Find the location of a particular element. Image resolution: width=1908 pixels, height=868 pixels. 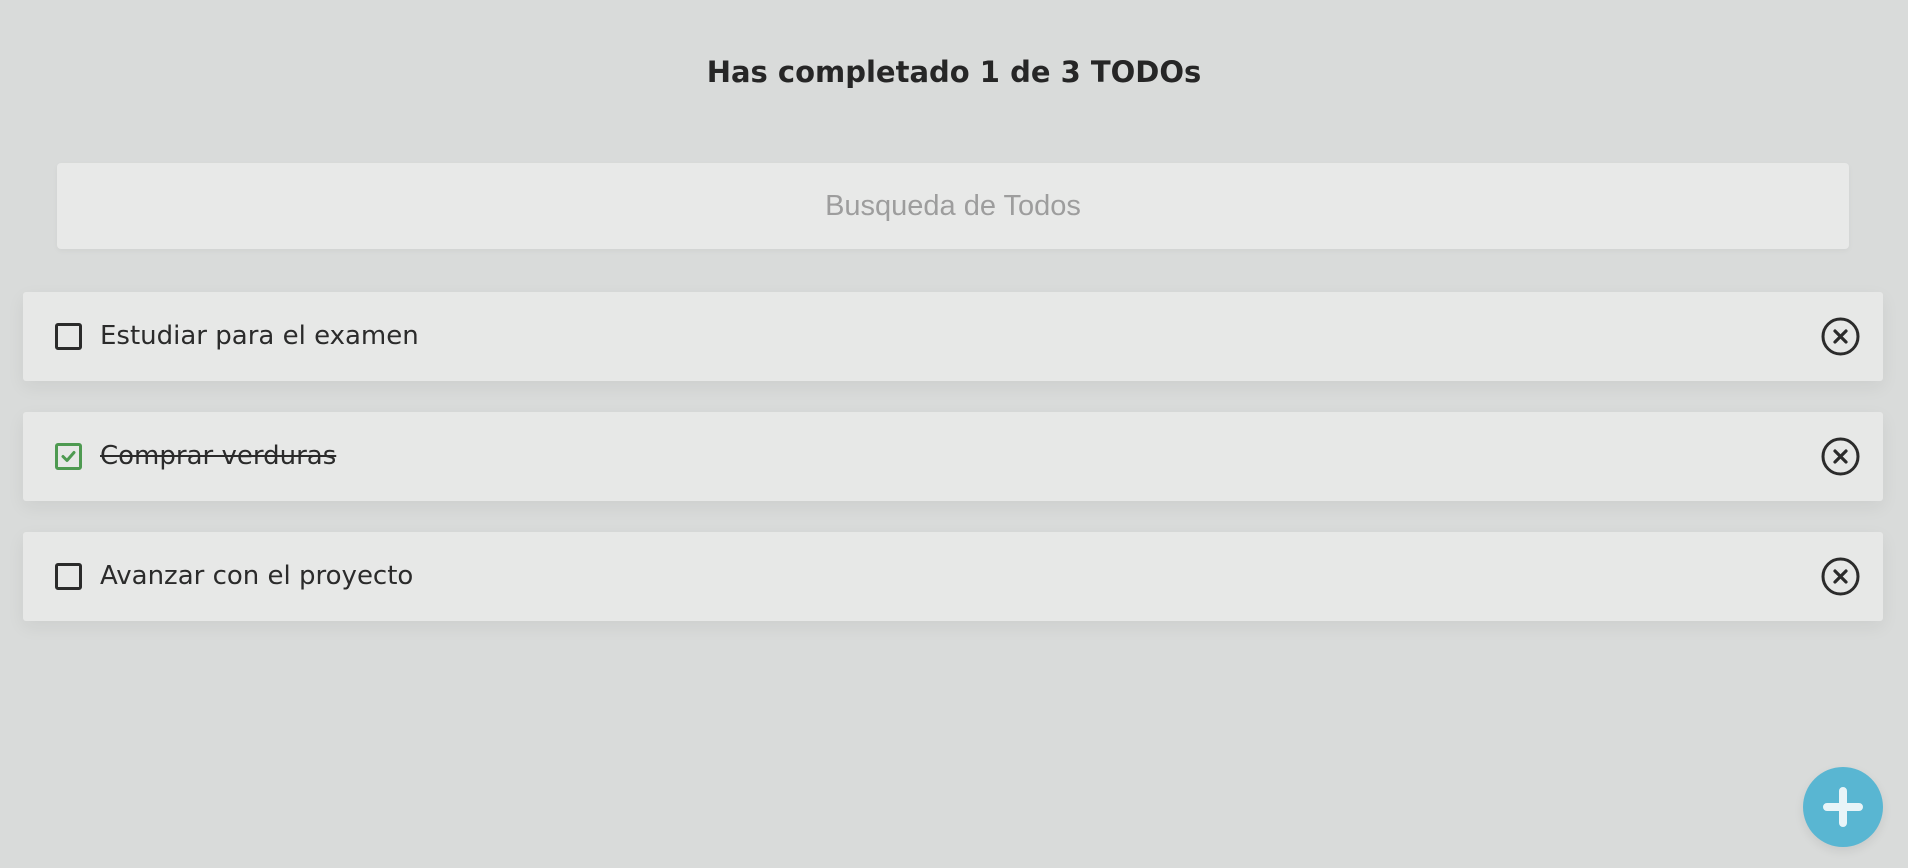

add-todo-button is located at coordinates (1843, 807).